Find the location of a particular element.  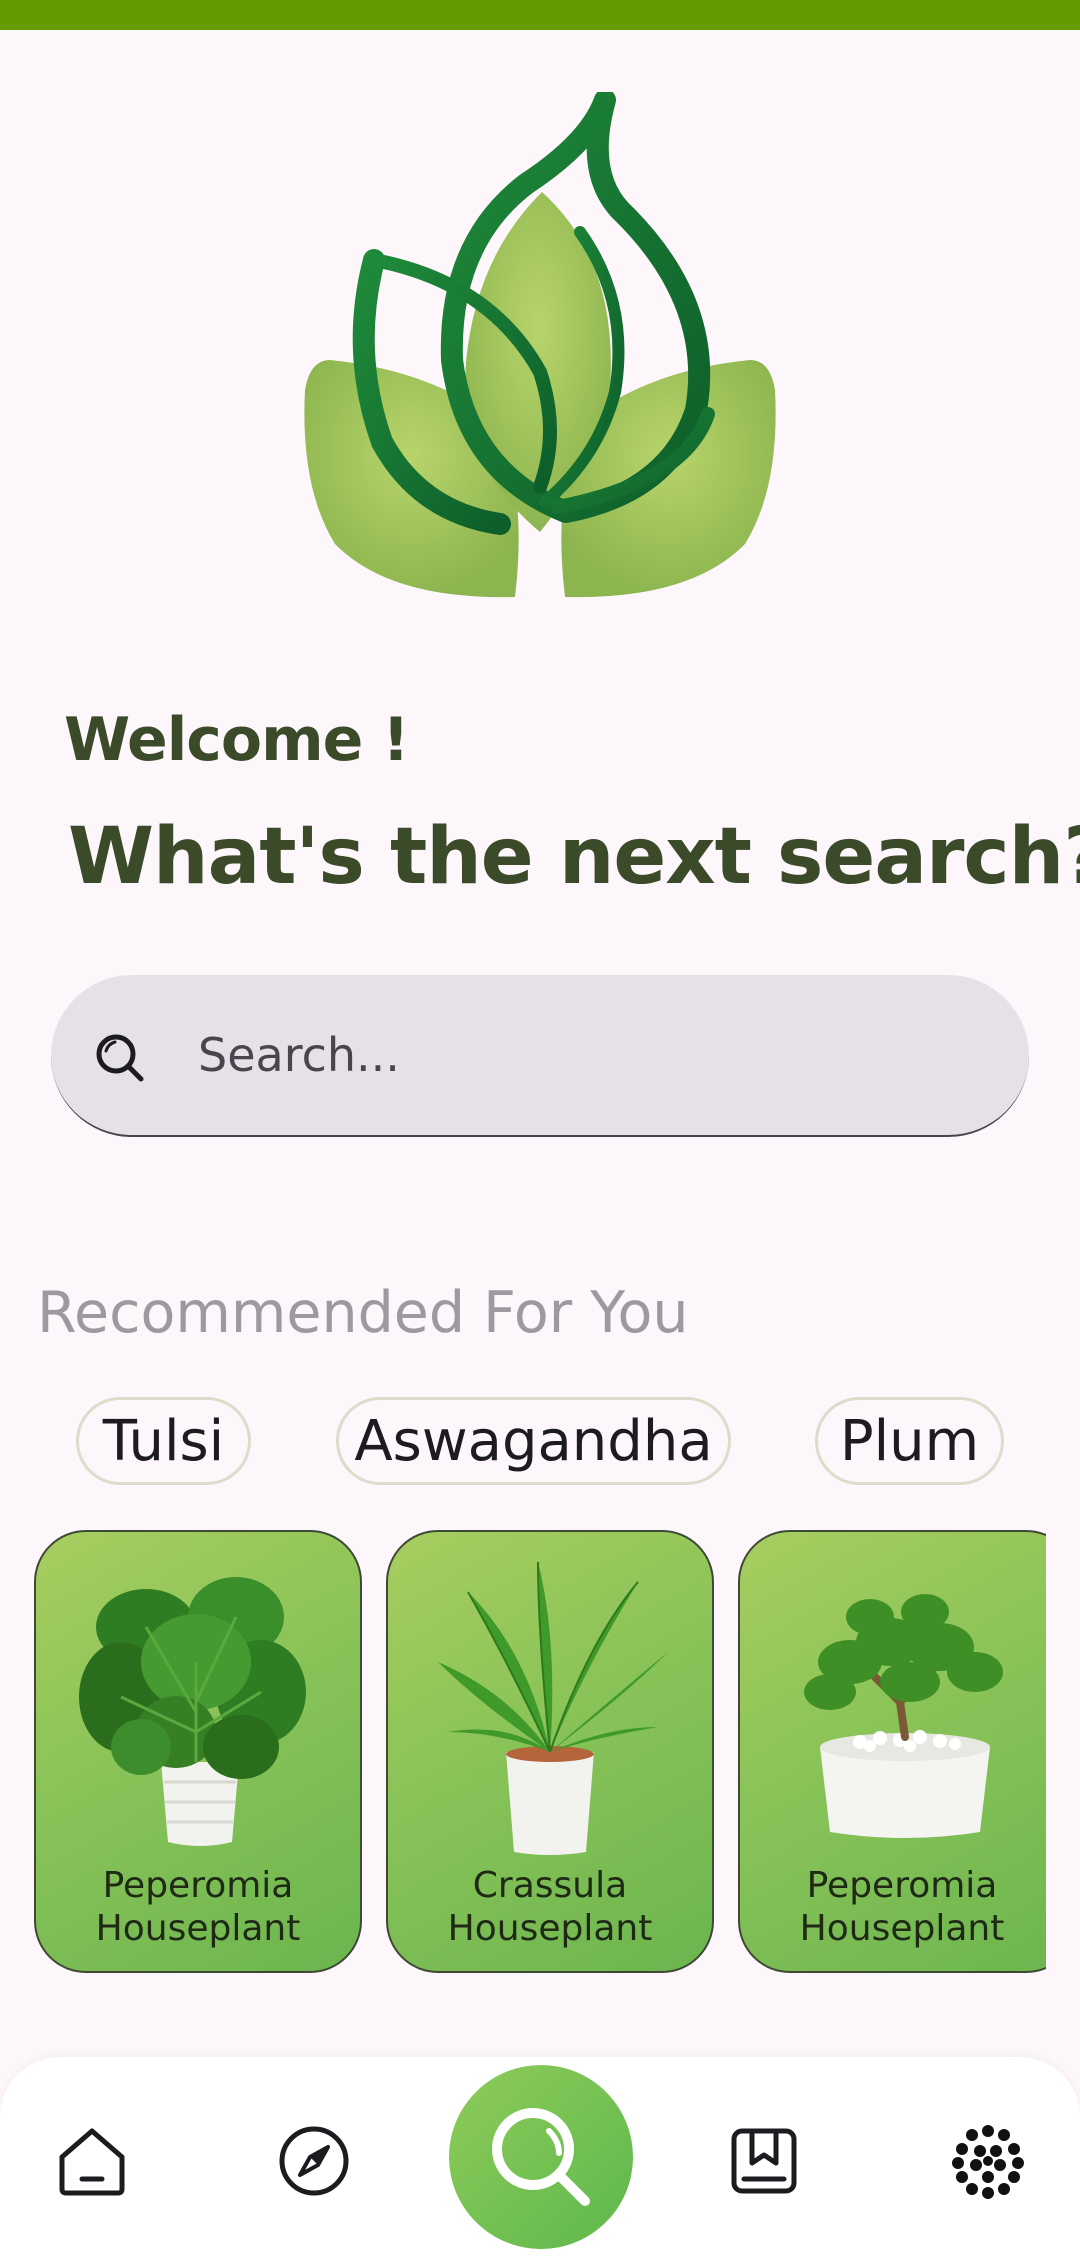

leaf-logo is located at coordinates (540, 345).